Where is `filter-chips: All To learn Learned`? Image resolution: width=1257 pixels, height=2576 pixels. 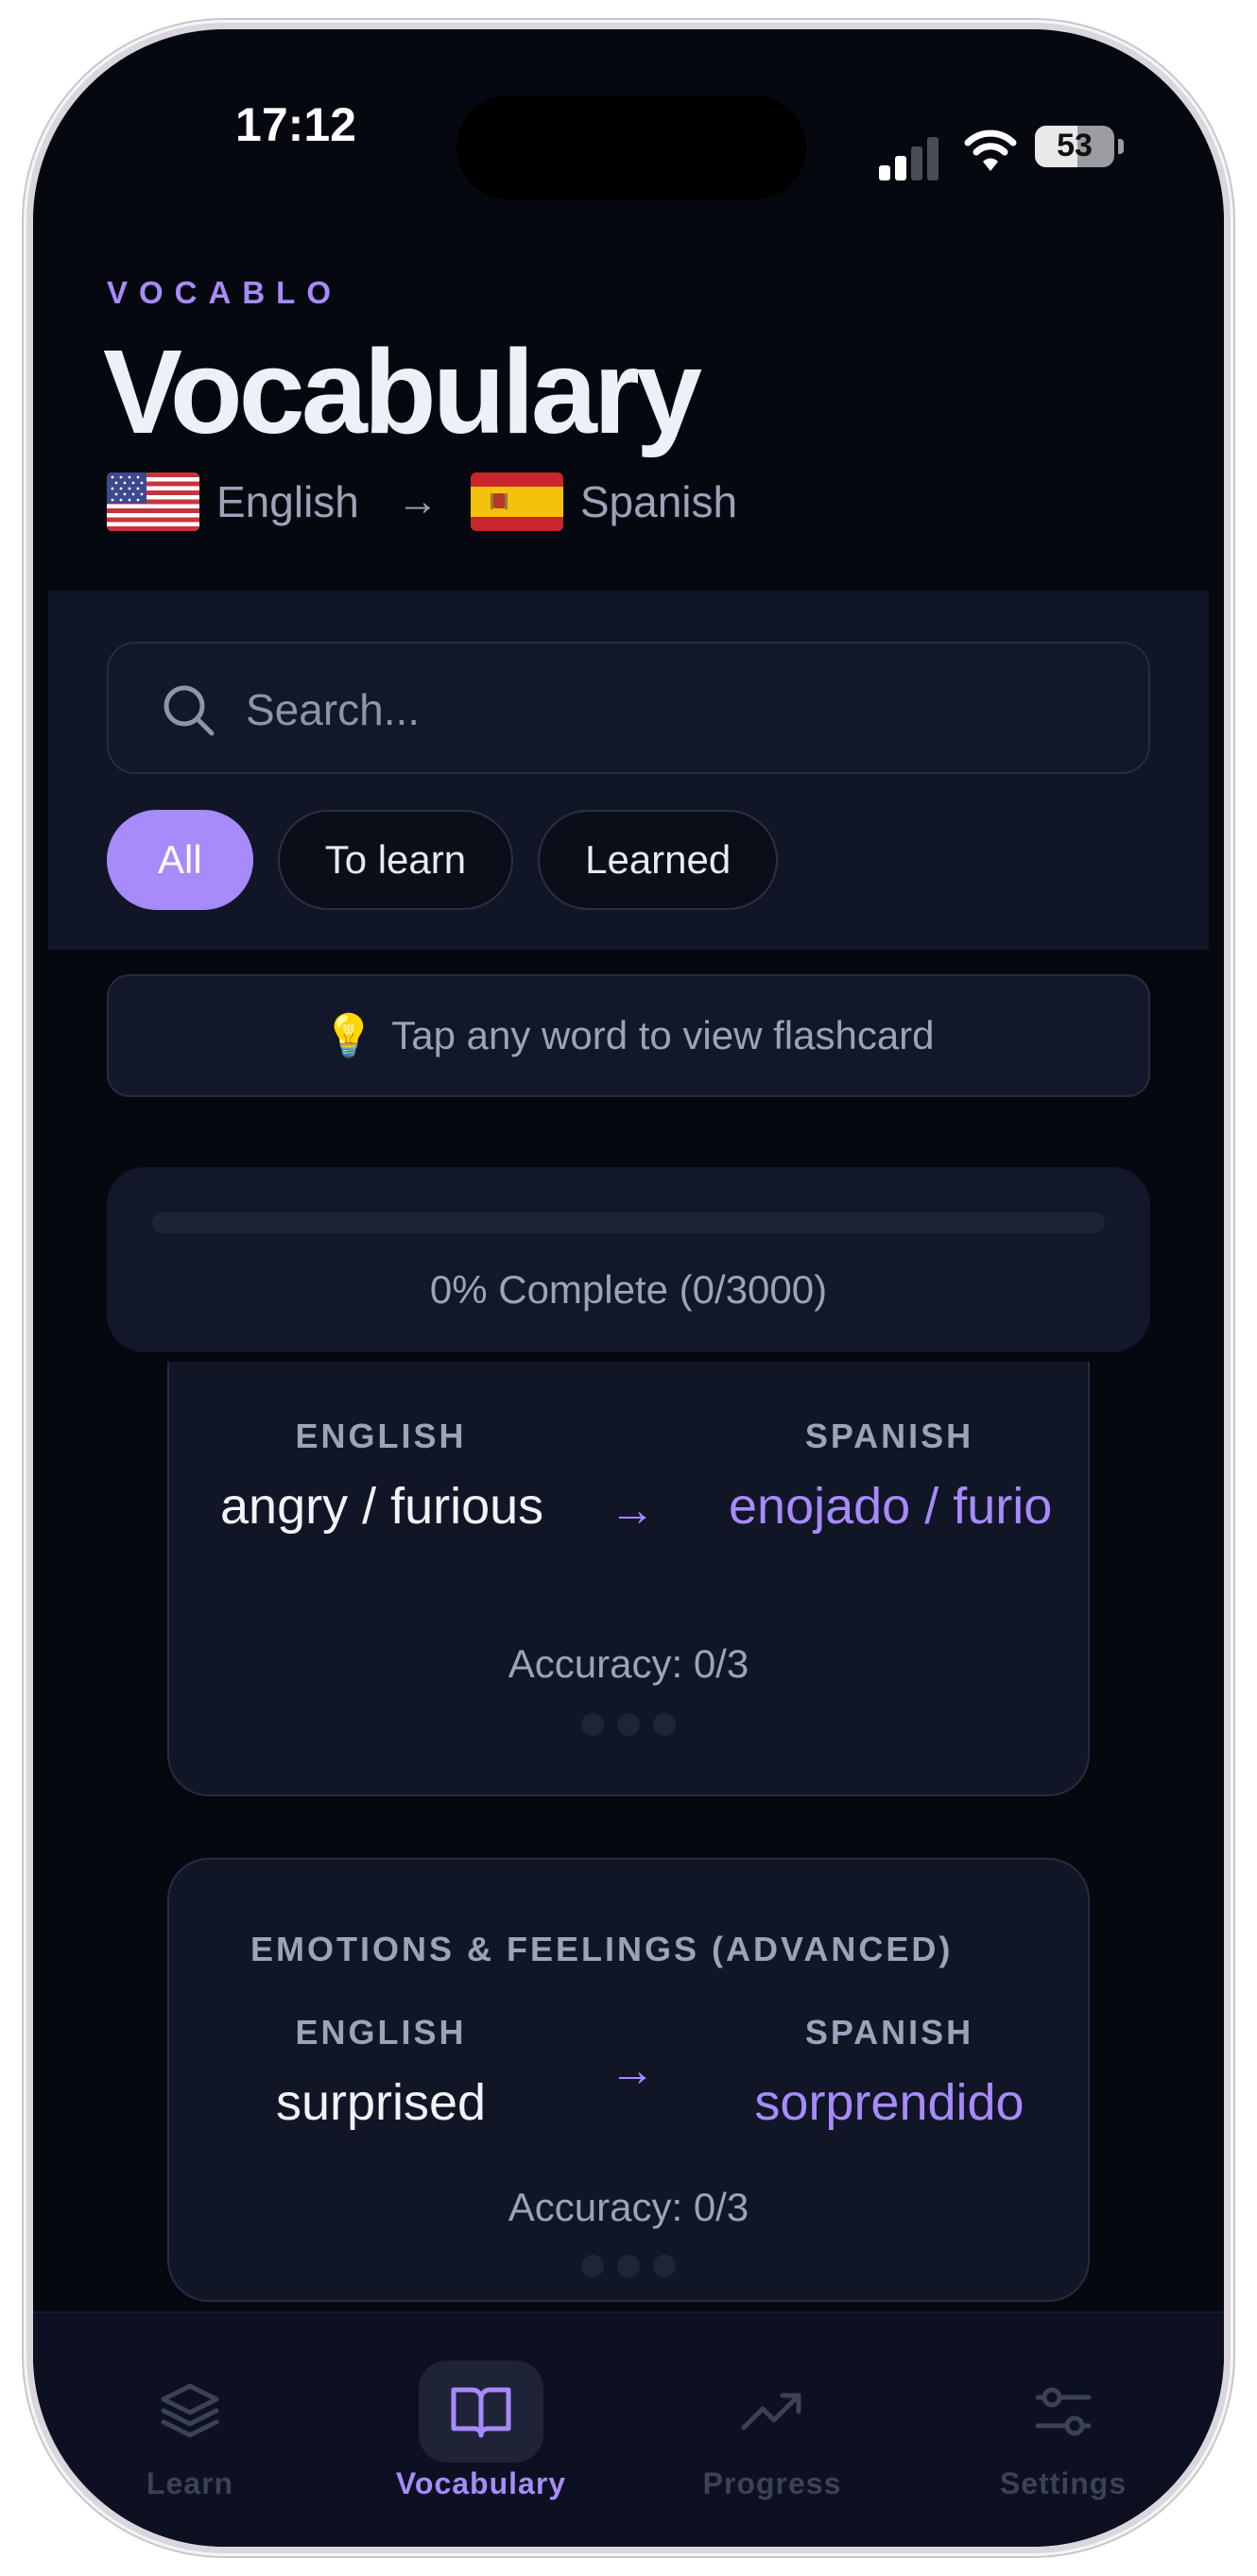
filter-chips: All To learn Learned is located at coordinates (443, 860).